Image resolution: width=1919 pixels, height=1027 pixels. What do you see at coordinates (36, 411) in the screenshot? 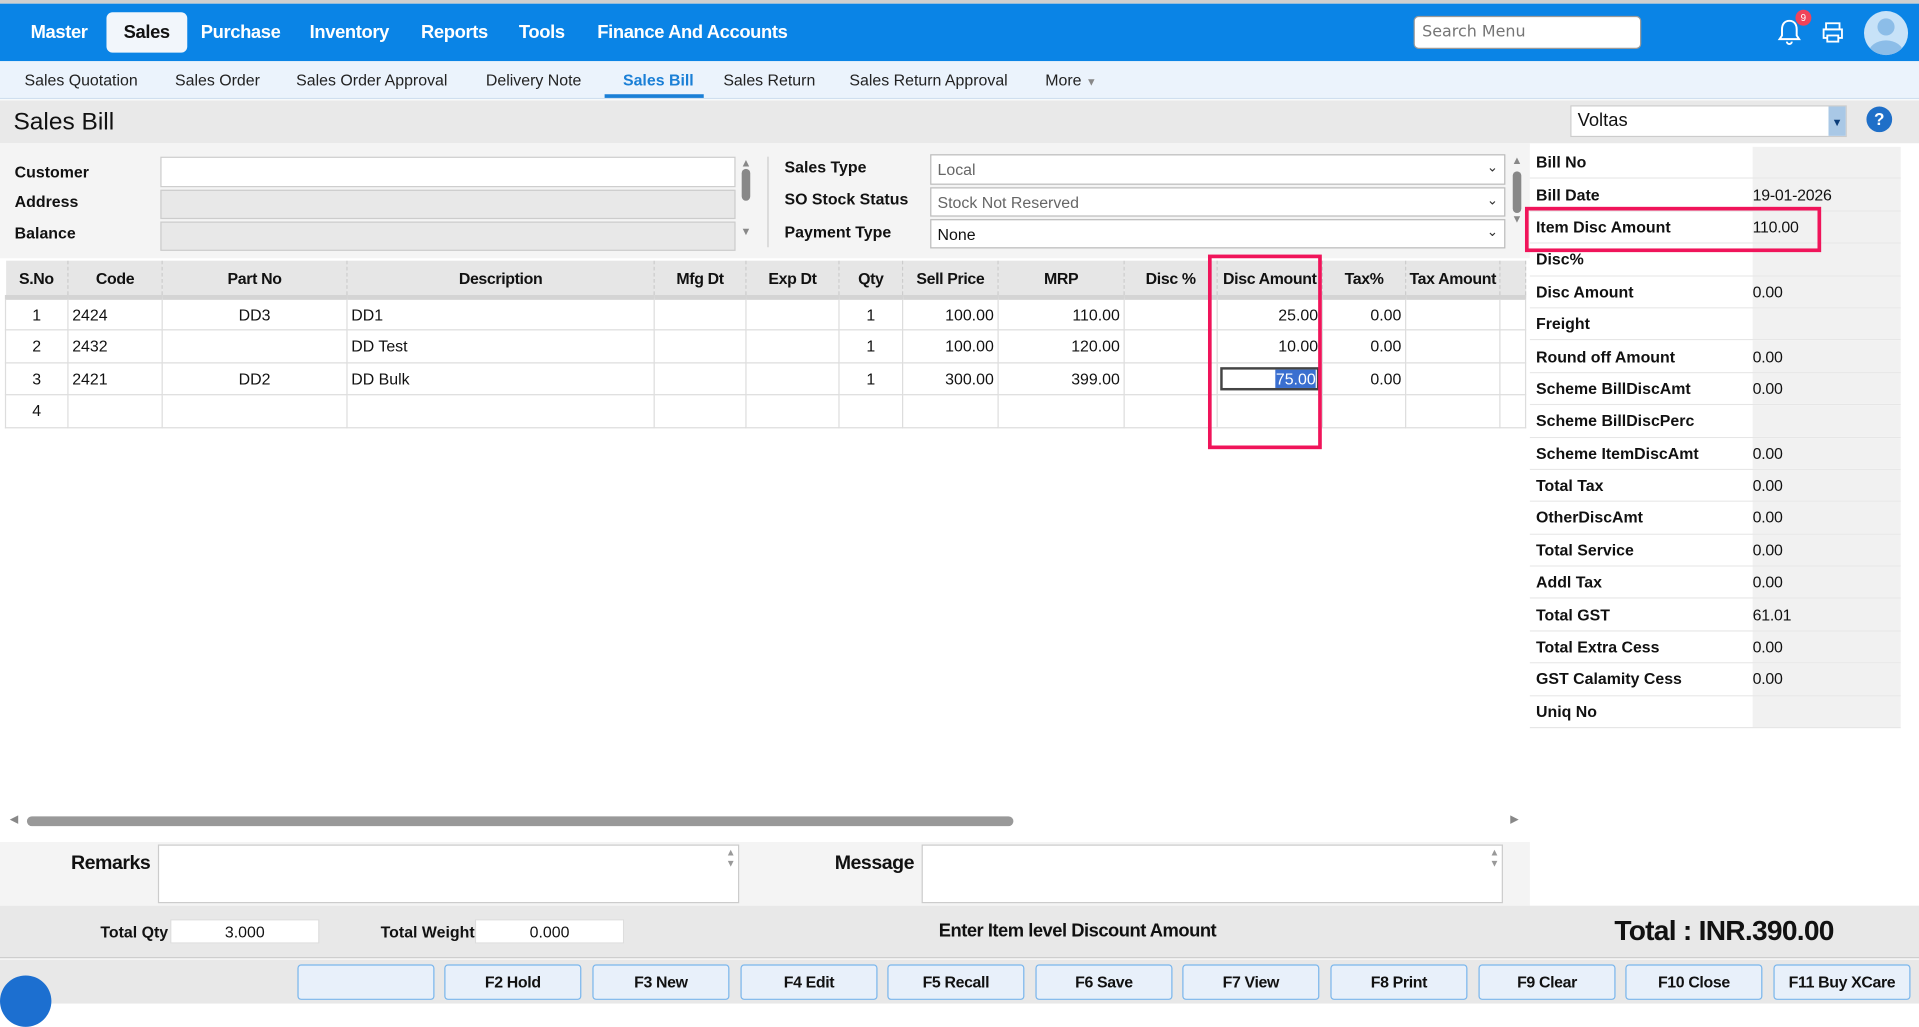
I see `grid-cell-s-no: 4` at bounding box center [36, 411].